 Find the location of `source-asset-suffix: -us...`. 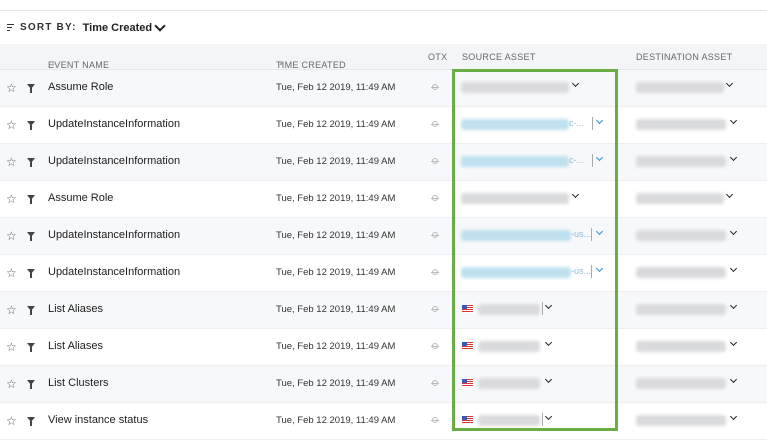

source-asset-suffix: -us... is located at coordinates (581, 234).